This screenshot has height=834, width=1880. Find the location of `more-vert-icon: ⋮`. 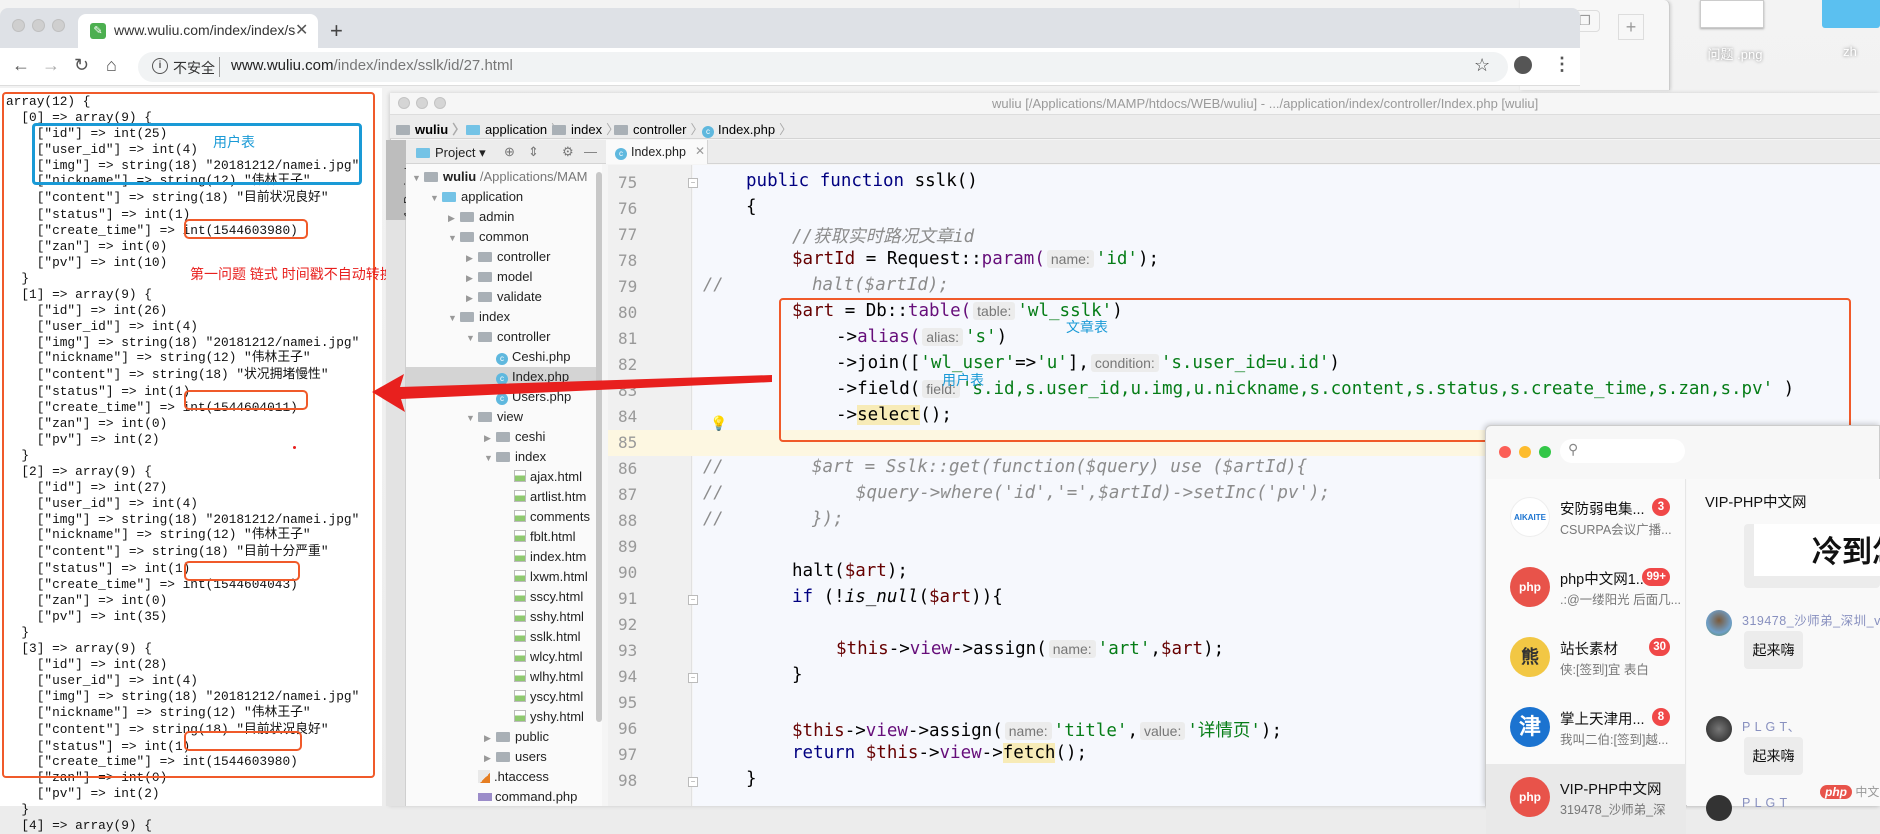

more-vert-icon: ⋮ is located at coordinates (1562, 64).